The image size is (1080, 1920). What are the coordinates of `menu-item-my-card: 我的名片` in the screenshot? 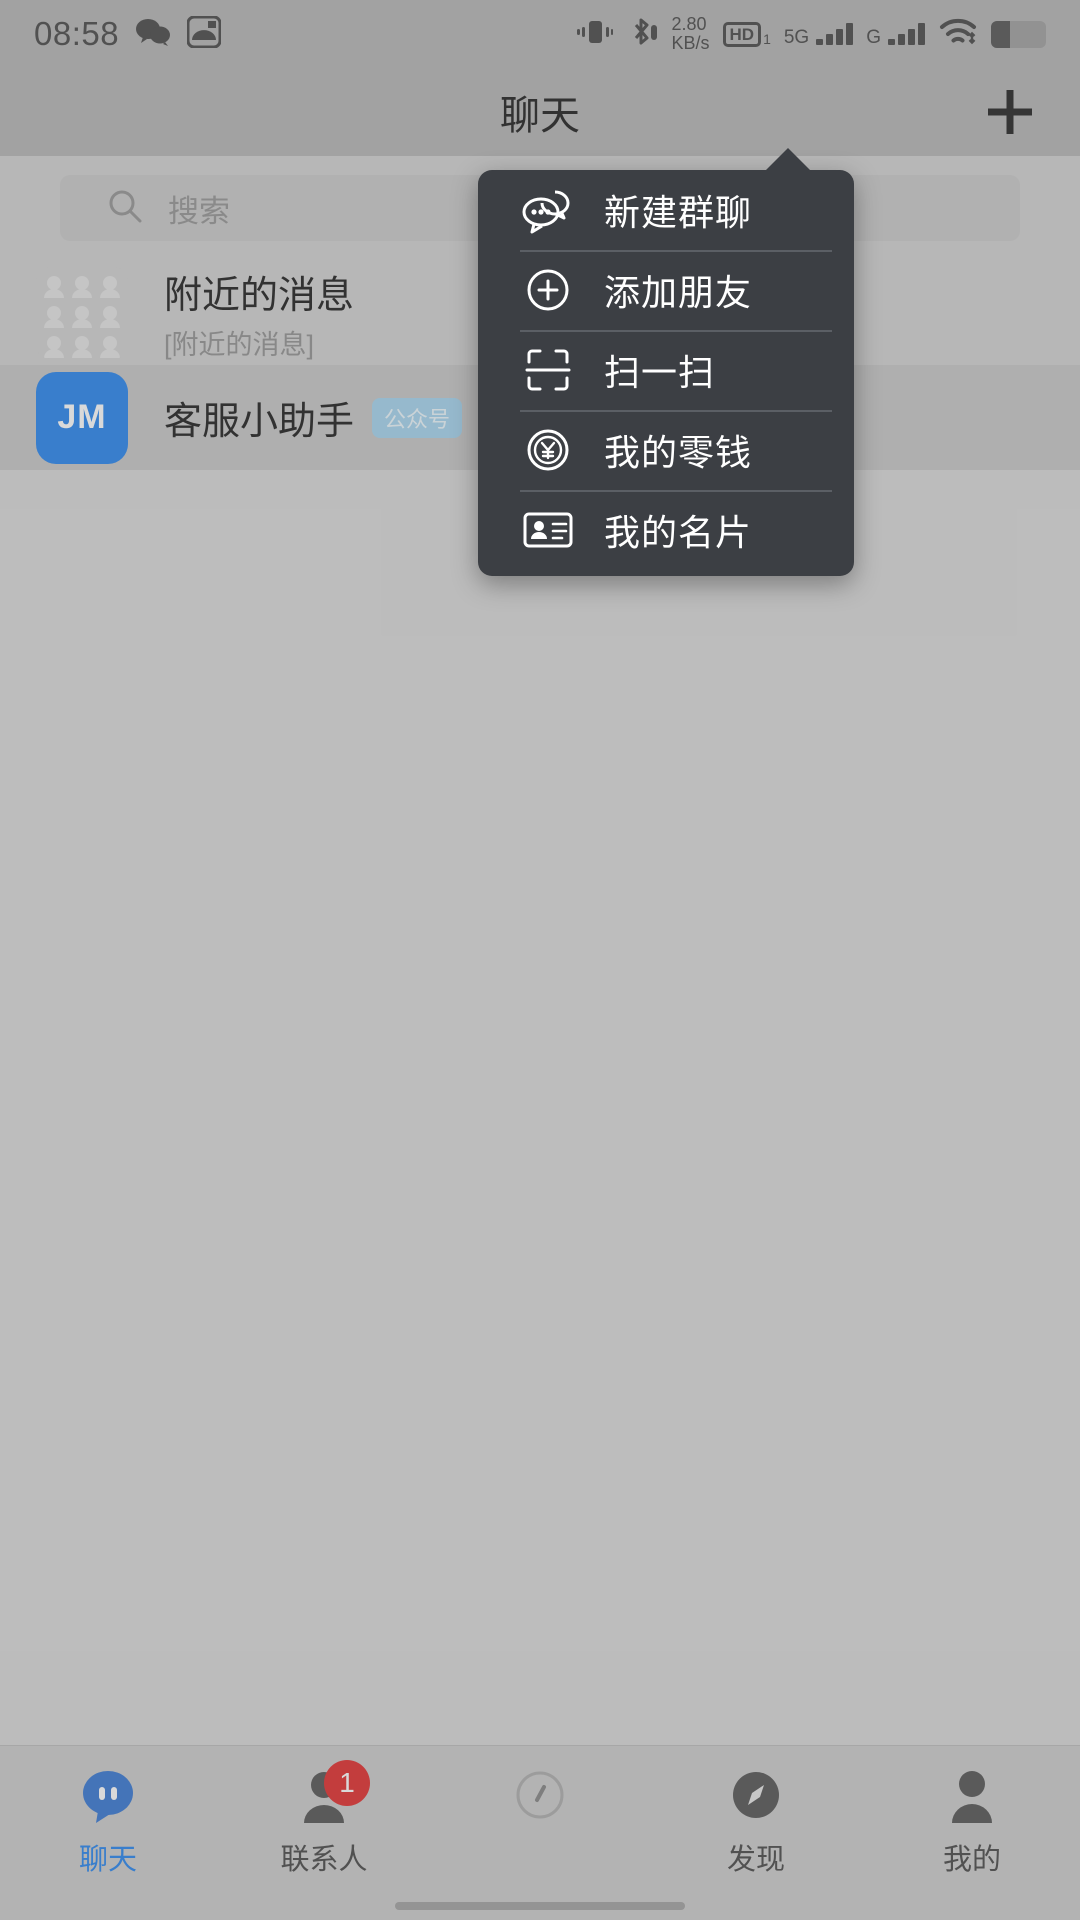 It's located at (666, 530).